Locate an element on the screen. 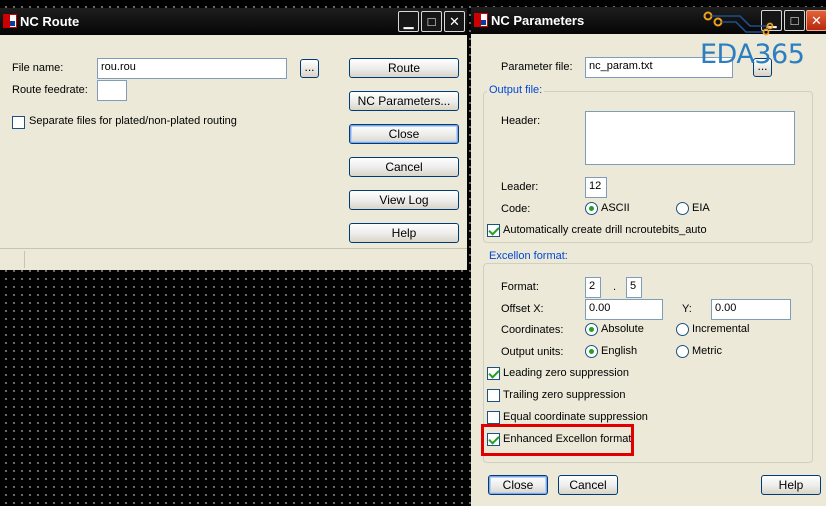 This screenshot has width=826, height=506. coordinates-incremental-radio is located at coordinates (682, 329).